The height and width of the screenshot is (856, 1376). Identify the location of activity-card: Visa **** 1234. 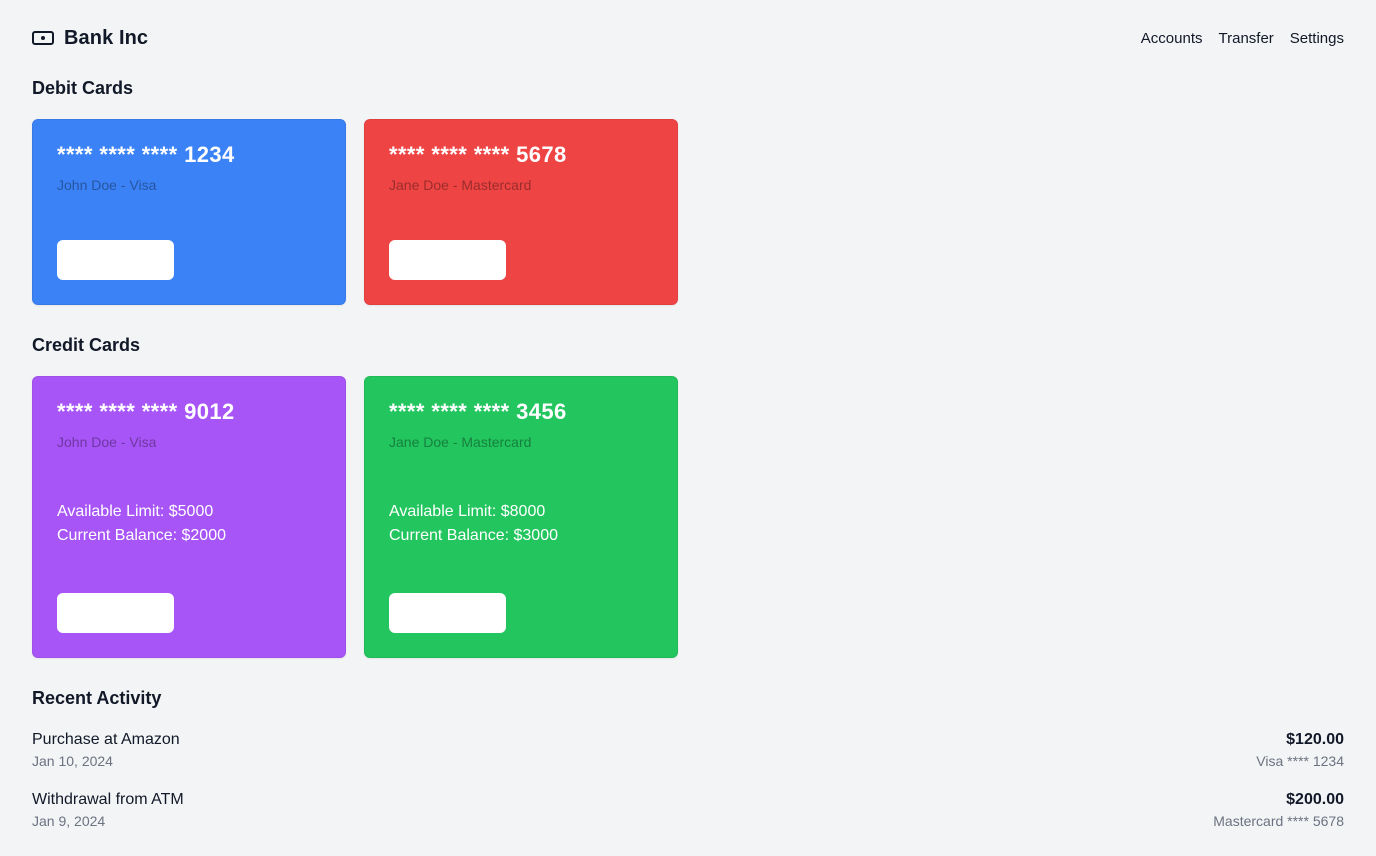
(1300, 761).